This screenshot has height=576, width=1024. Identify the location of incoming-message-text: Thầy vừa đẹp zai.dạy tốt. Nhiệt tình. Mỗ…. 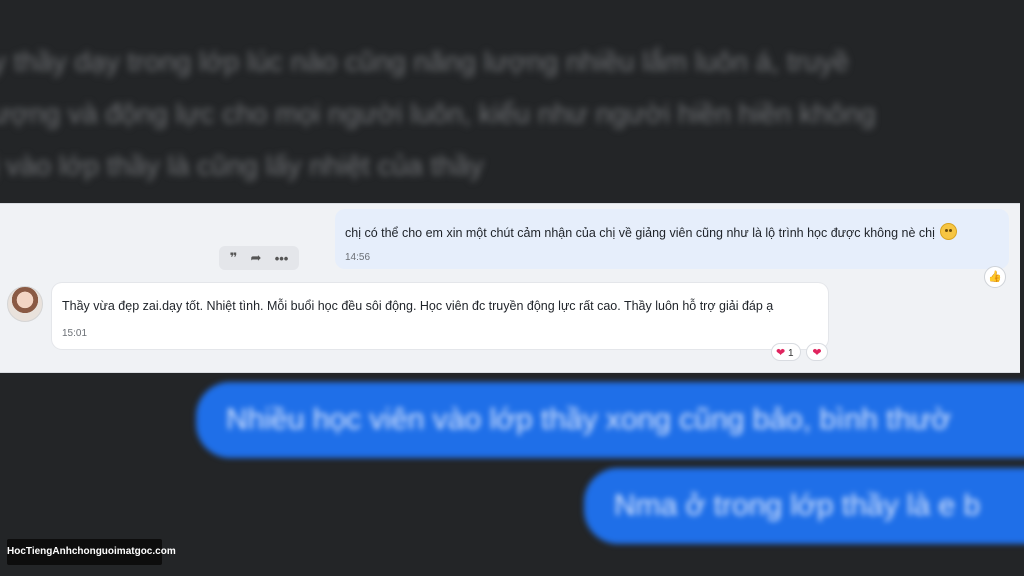
(418, 306).